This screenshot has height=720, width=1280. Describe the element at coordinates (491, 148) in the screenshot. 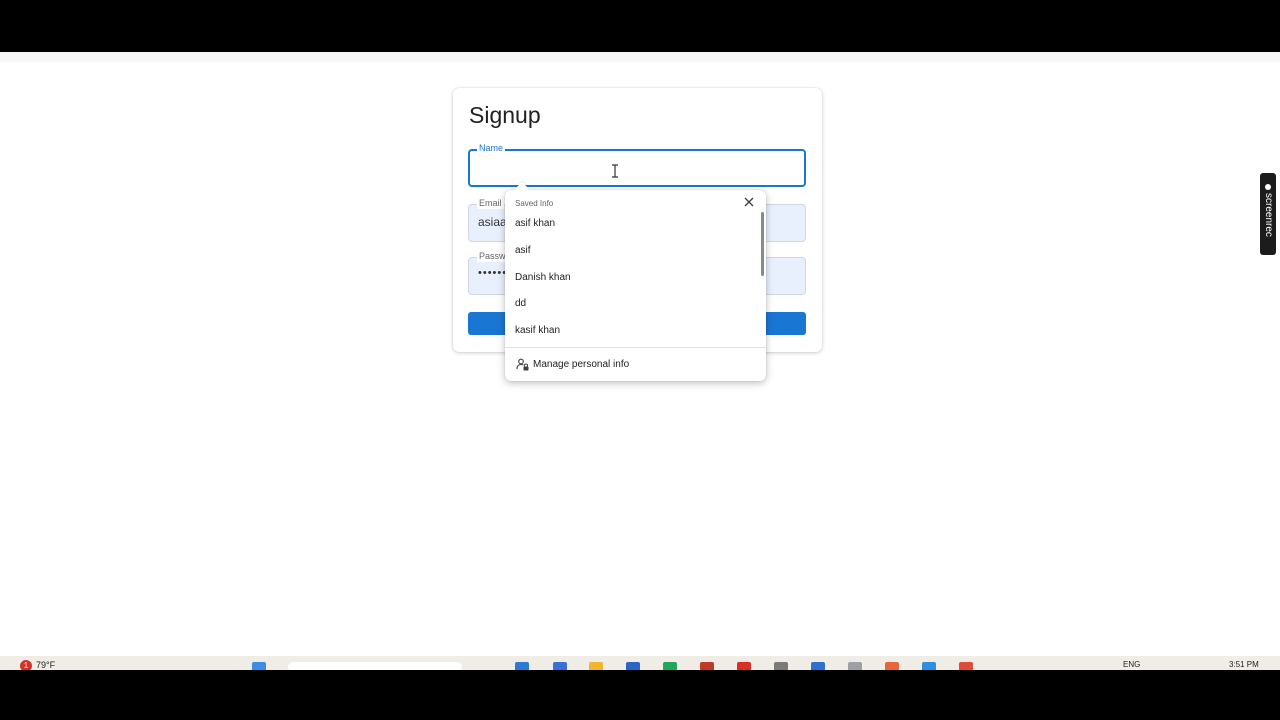

I see `name-field-label: Name` at that location.